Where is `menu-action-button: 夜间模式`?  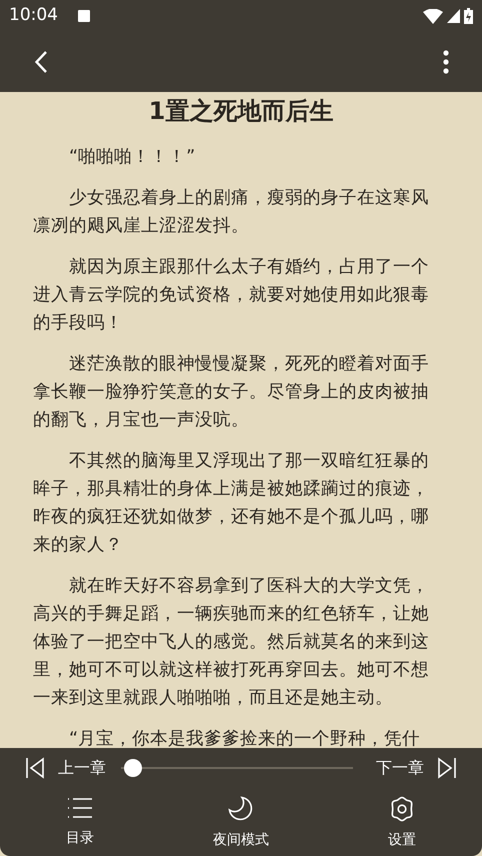 menu-action-button: 夜间模式 is located at coordinates (241, 823).